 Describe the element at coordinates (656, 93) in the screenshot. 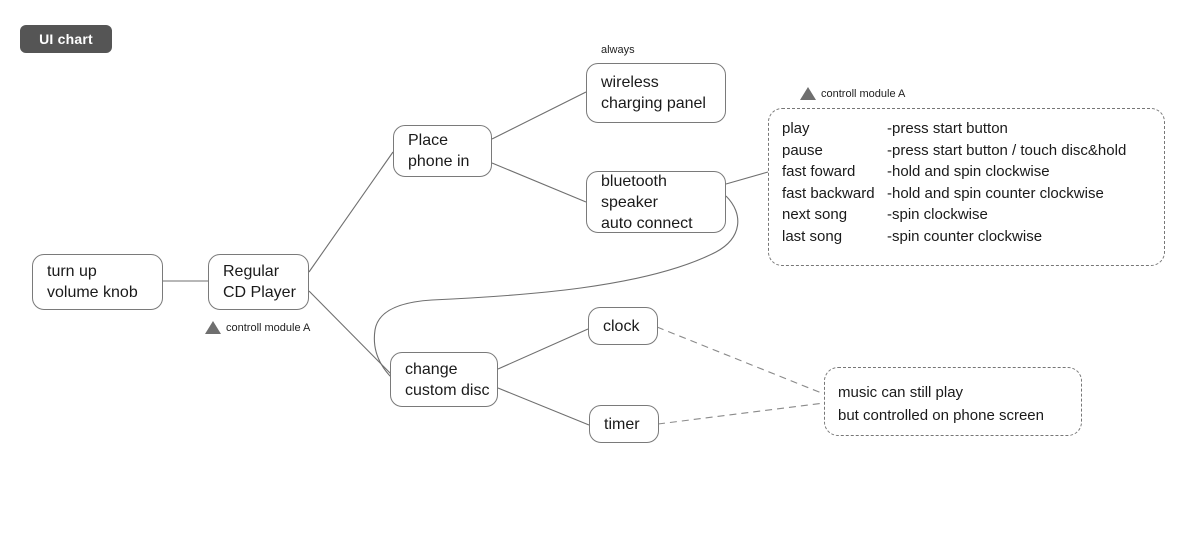

I see `node-wireless-charging-panel: wireless charging panel` at that location.